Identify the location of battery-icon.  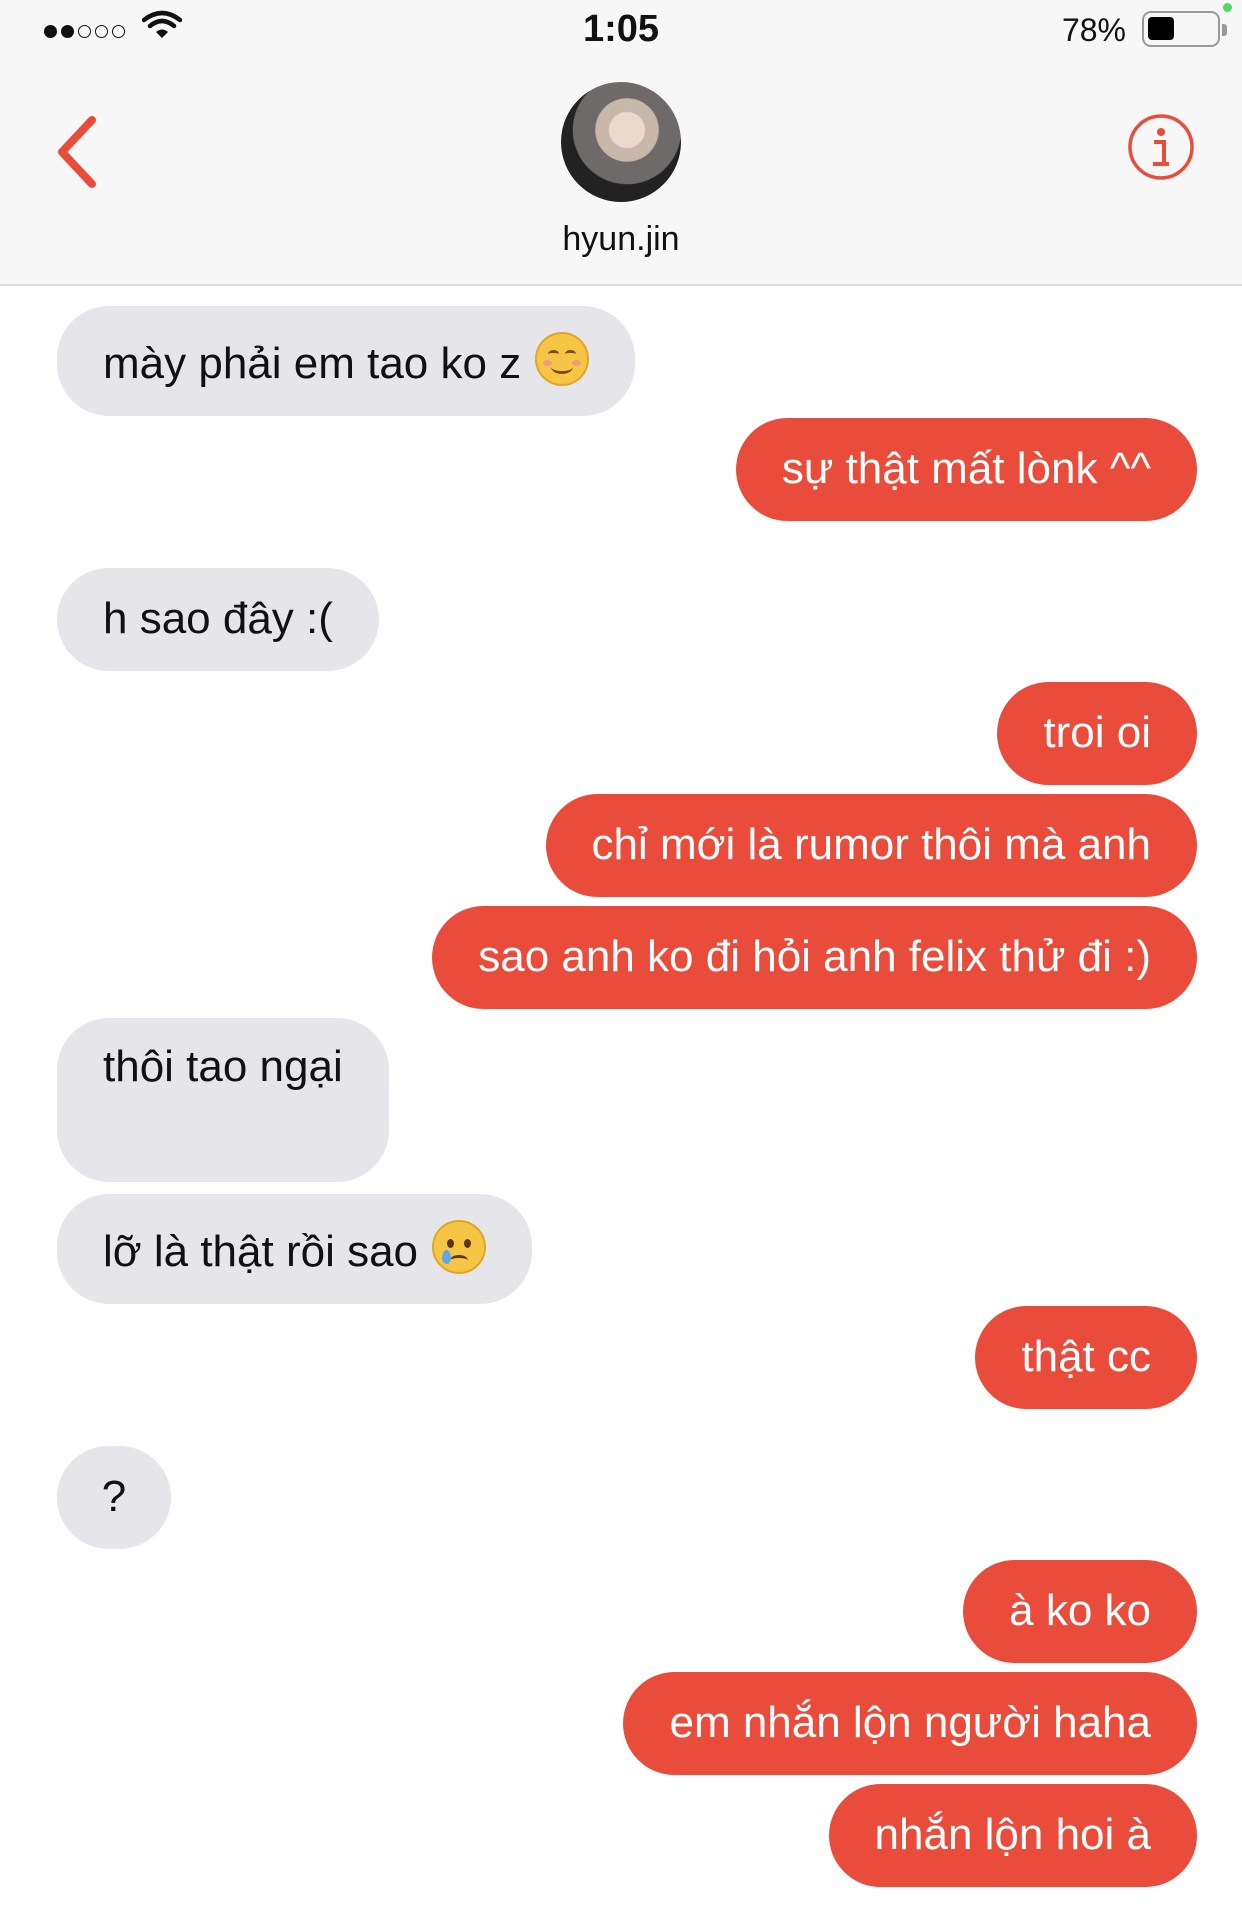
(1184, 29).